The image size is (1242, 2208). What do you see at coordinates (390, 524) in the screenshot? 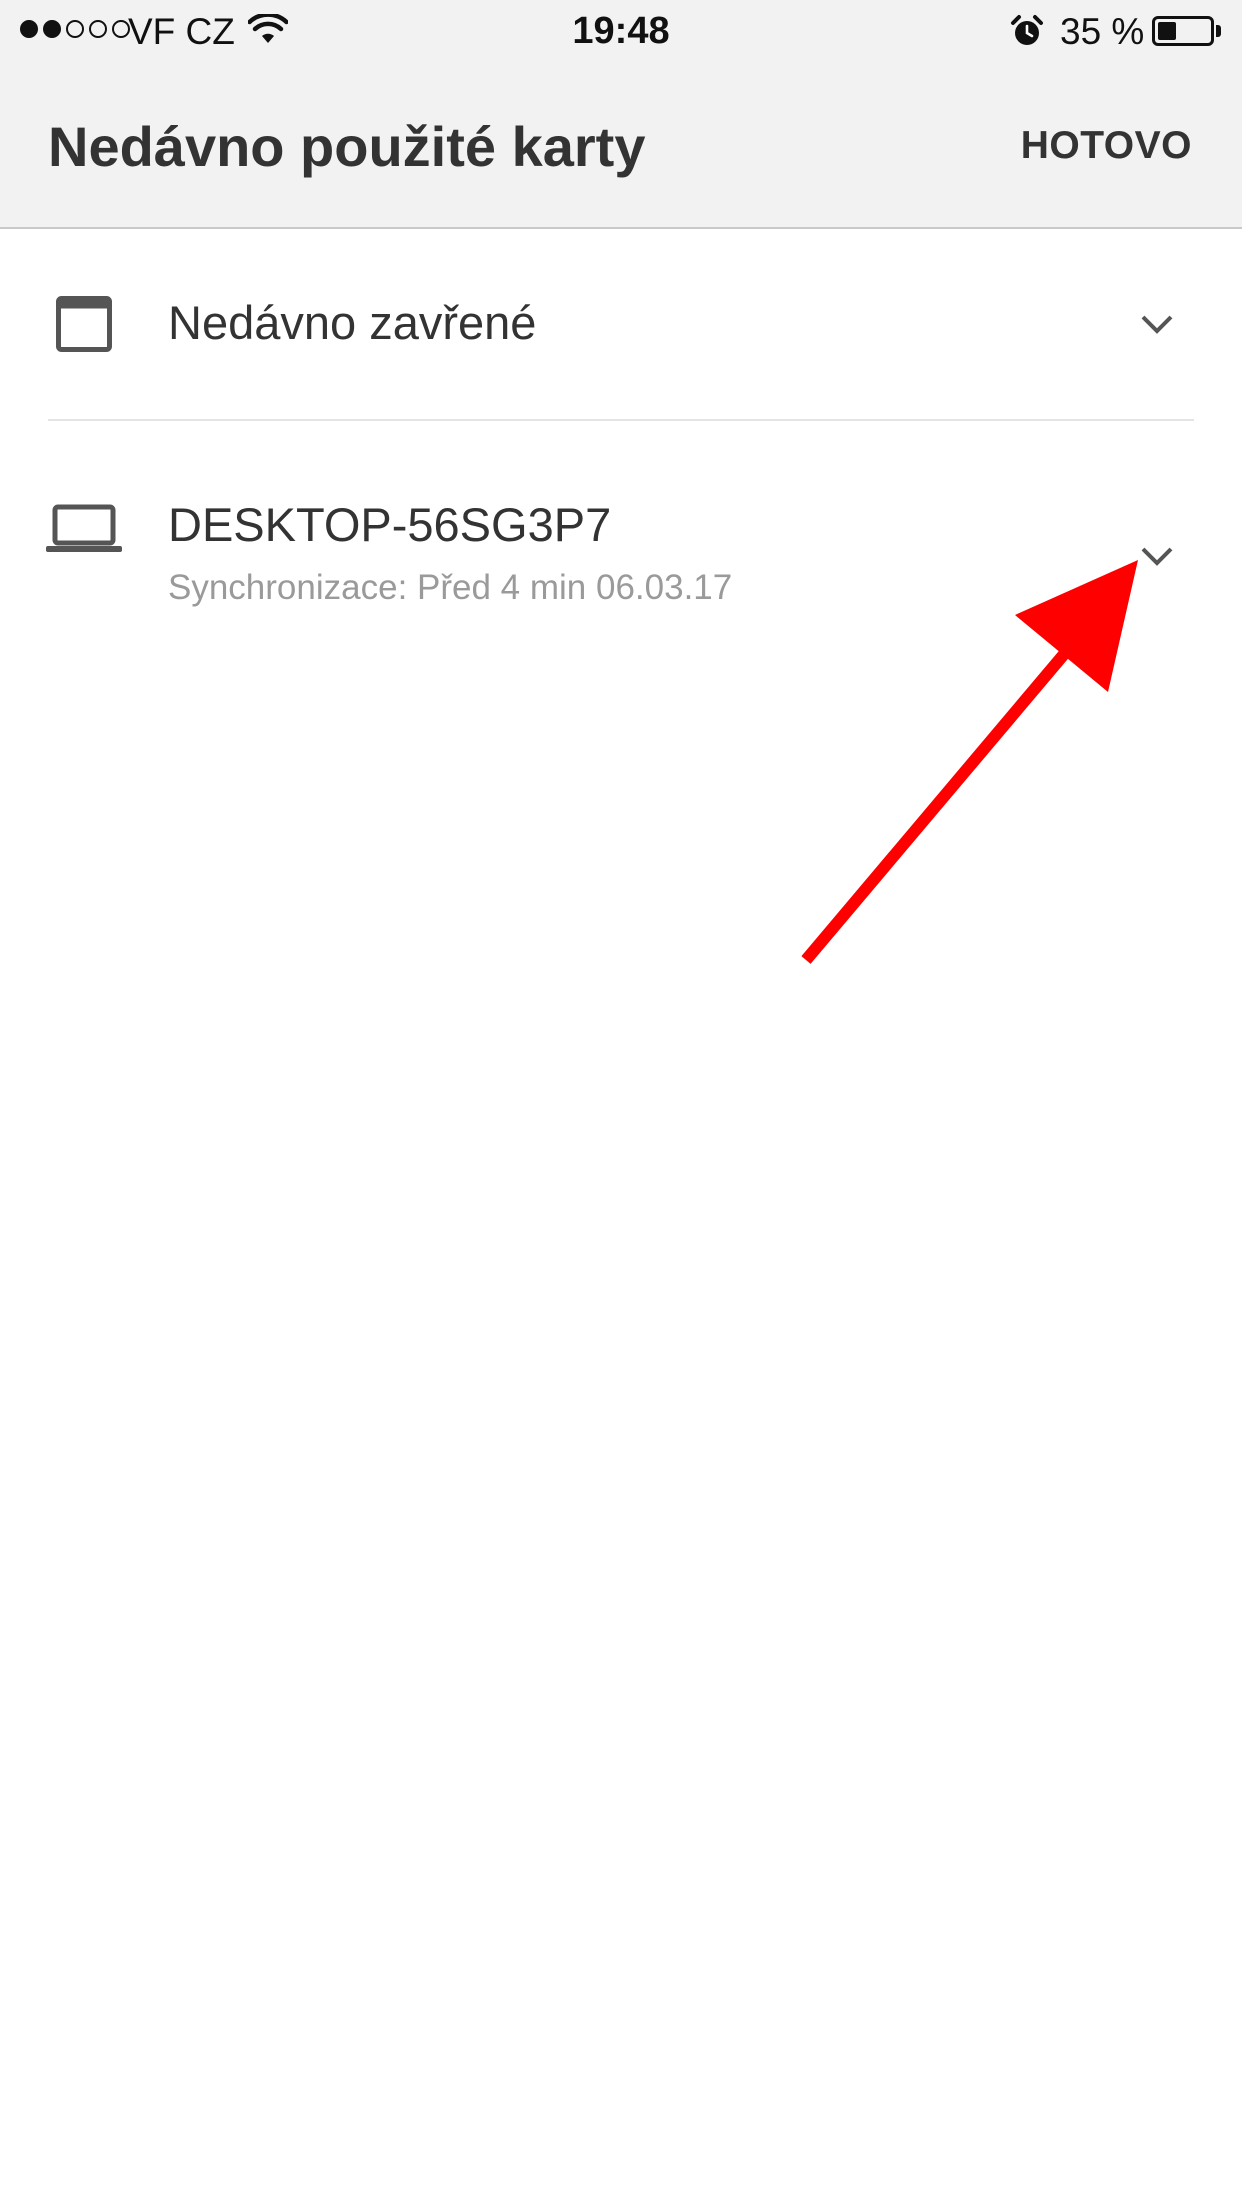
I see `device-name: DESKTOP-56SG3P7` at bounding box center [390, 524].